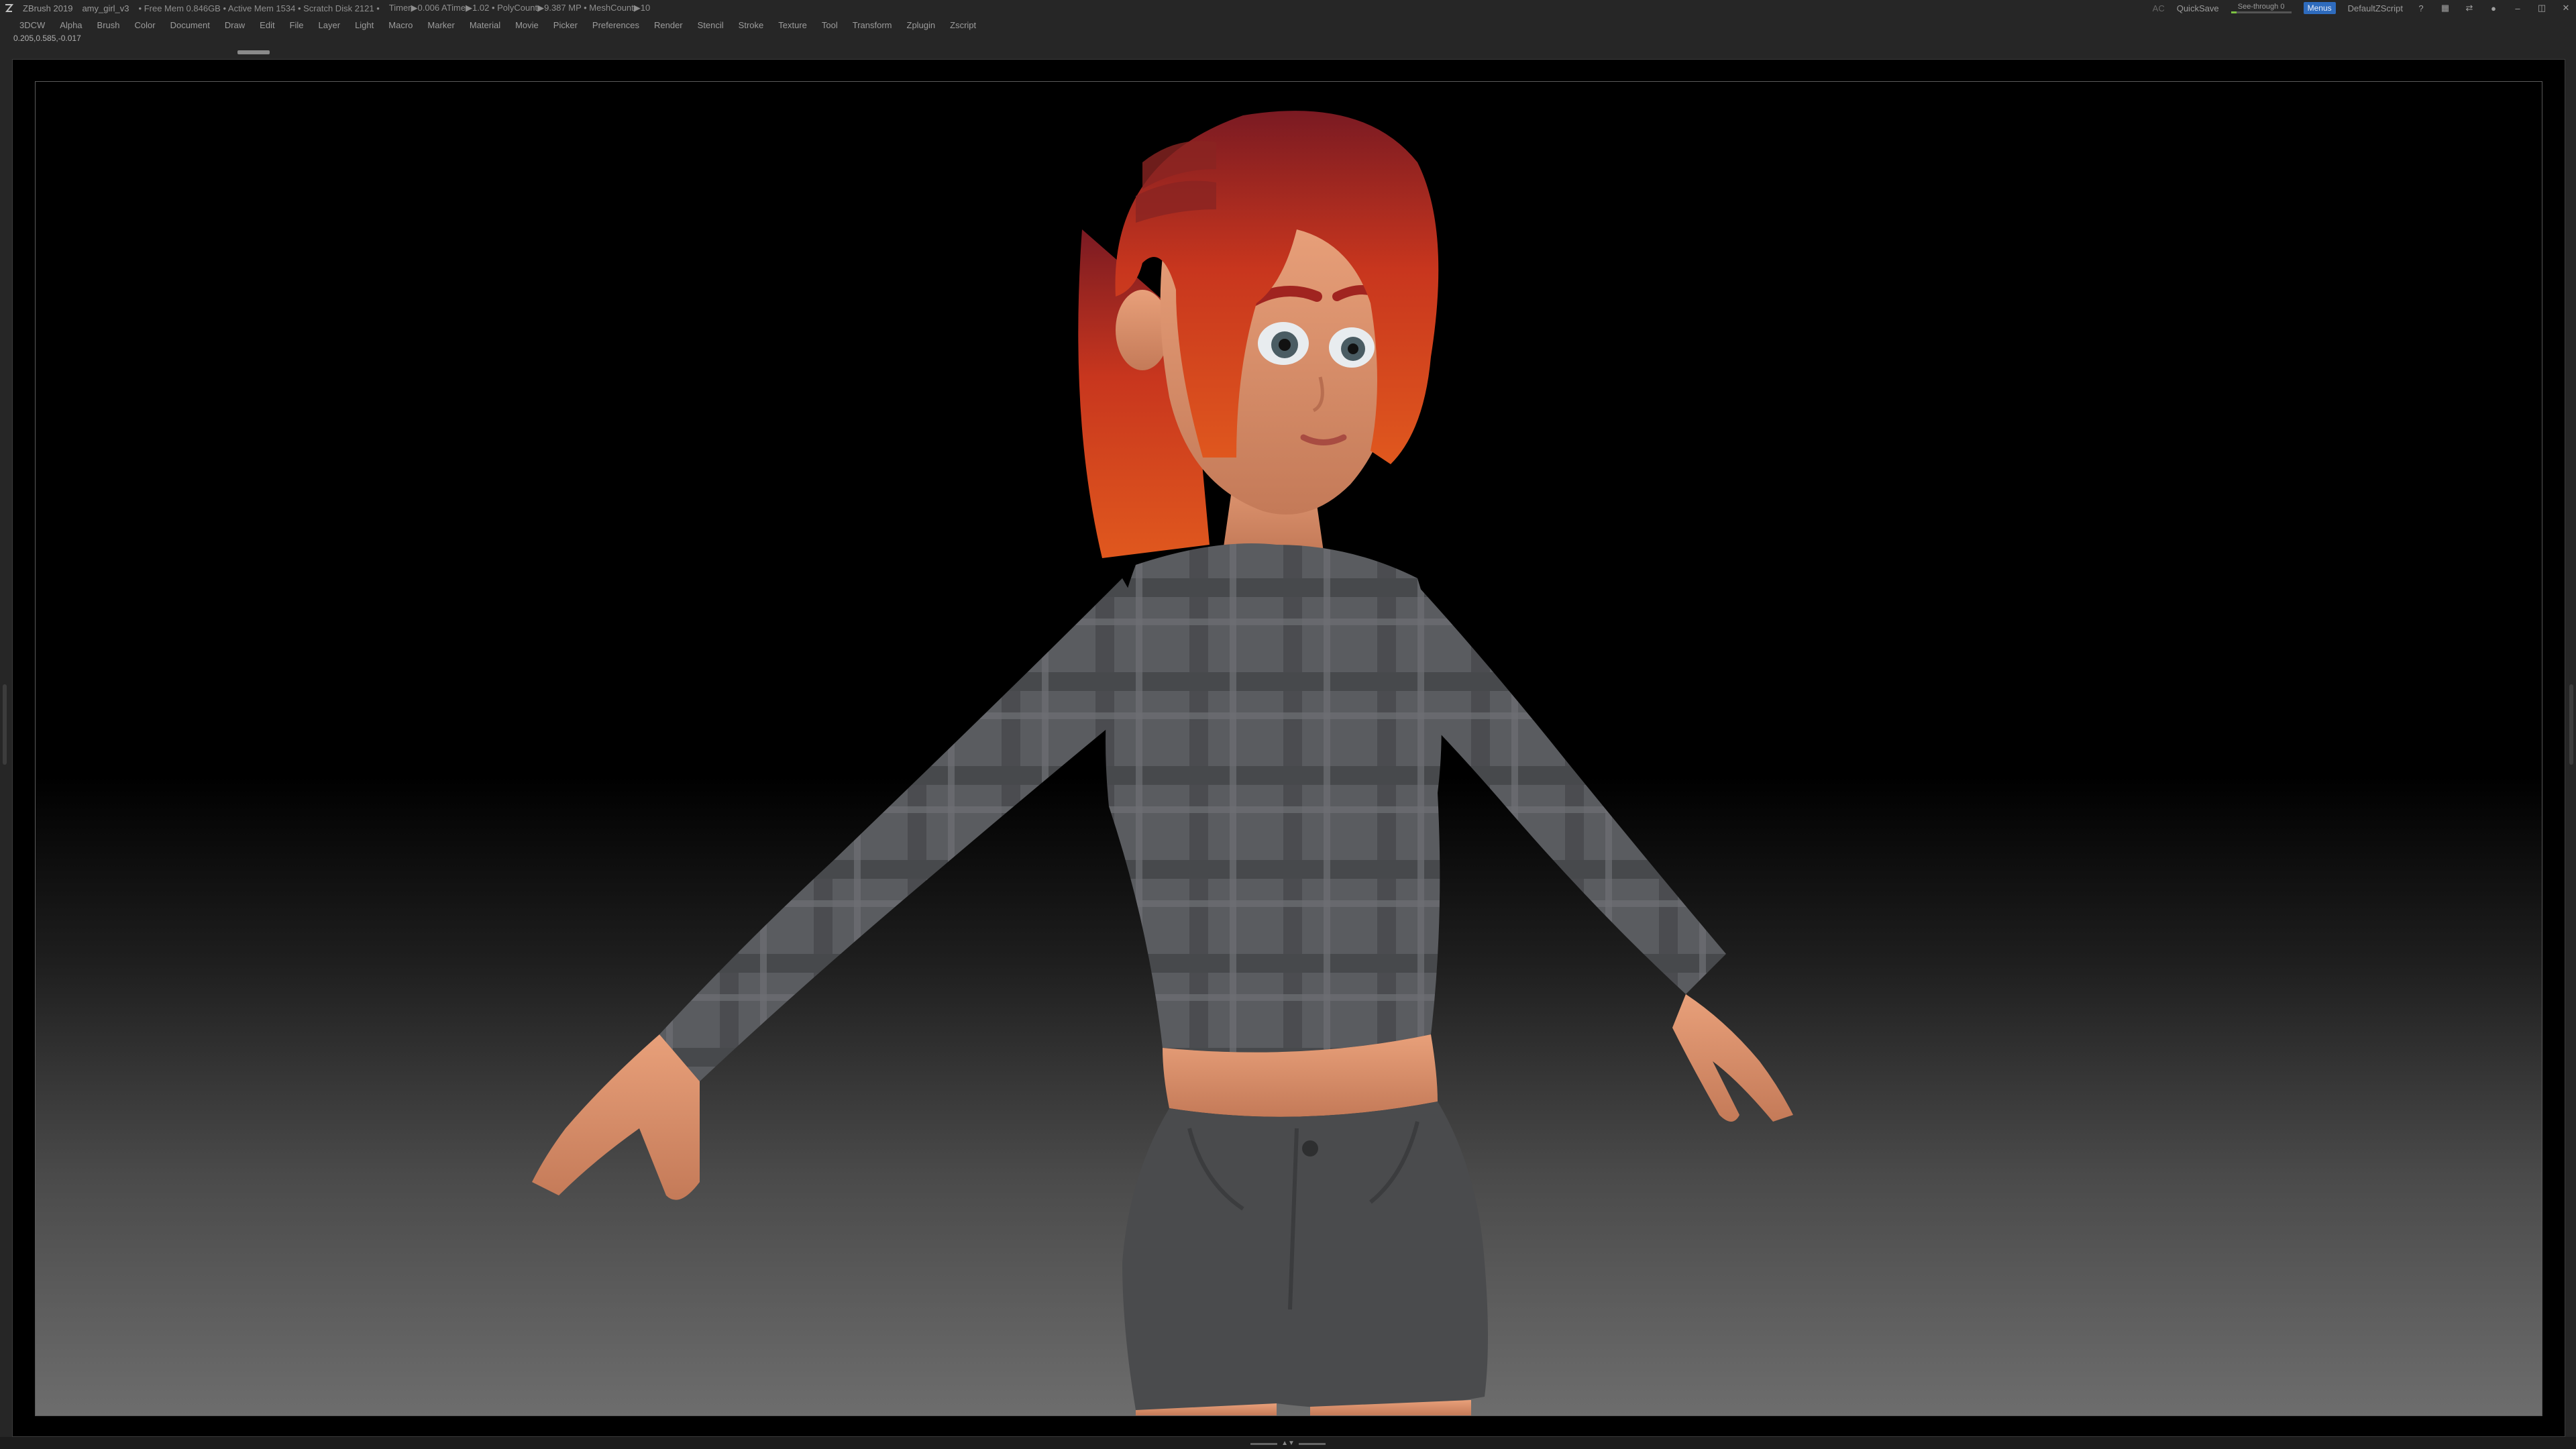 This screenshot has width=2576, height=1449. What do you see at coordinates (668, 25) in the screenshot?
I see `menu-render: Render` at bounding box center [668, 25].